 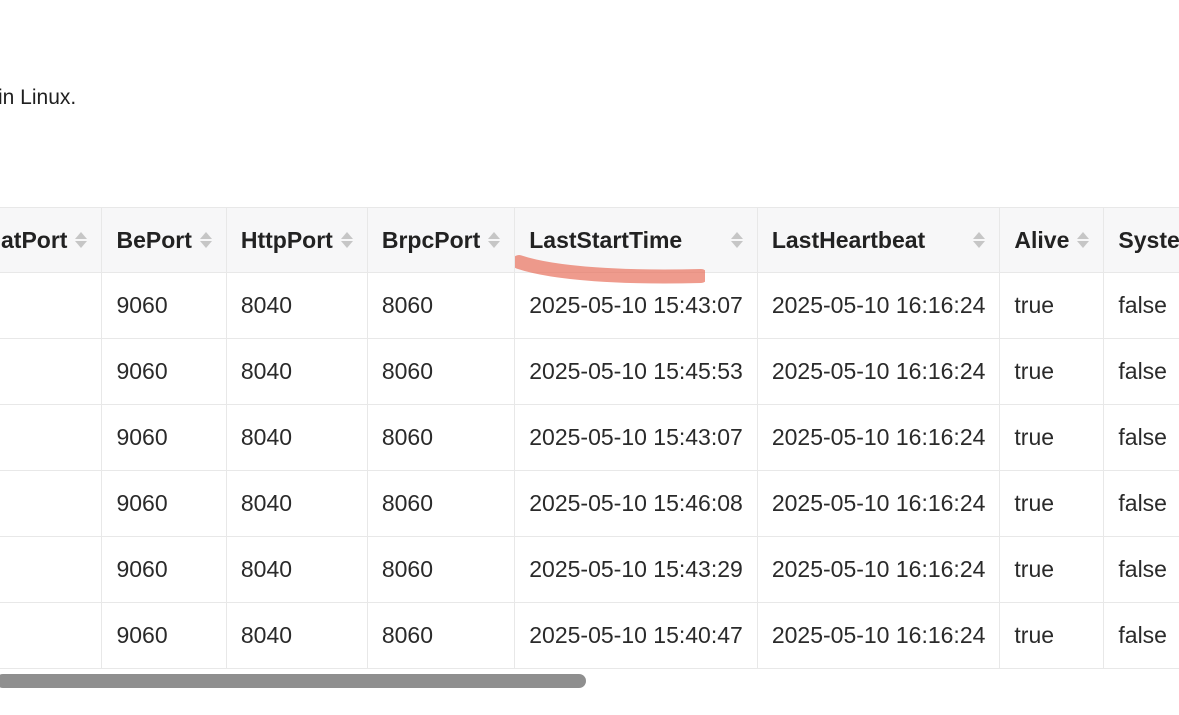 What do you see at coordinates (848, 239) in the screenshot?
I see `column-header-label: LastHeartbeat` at bounding box center [848, 239].